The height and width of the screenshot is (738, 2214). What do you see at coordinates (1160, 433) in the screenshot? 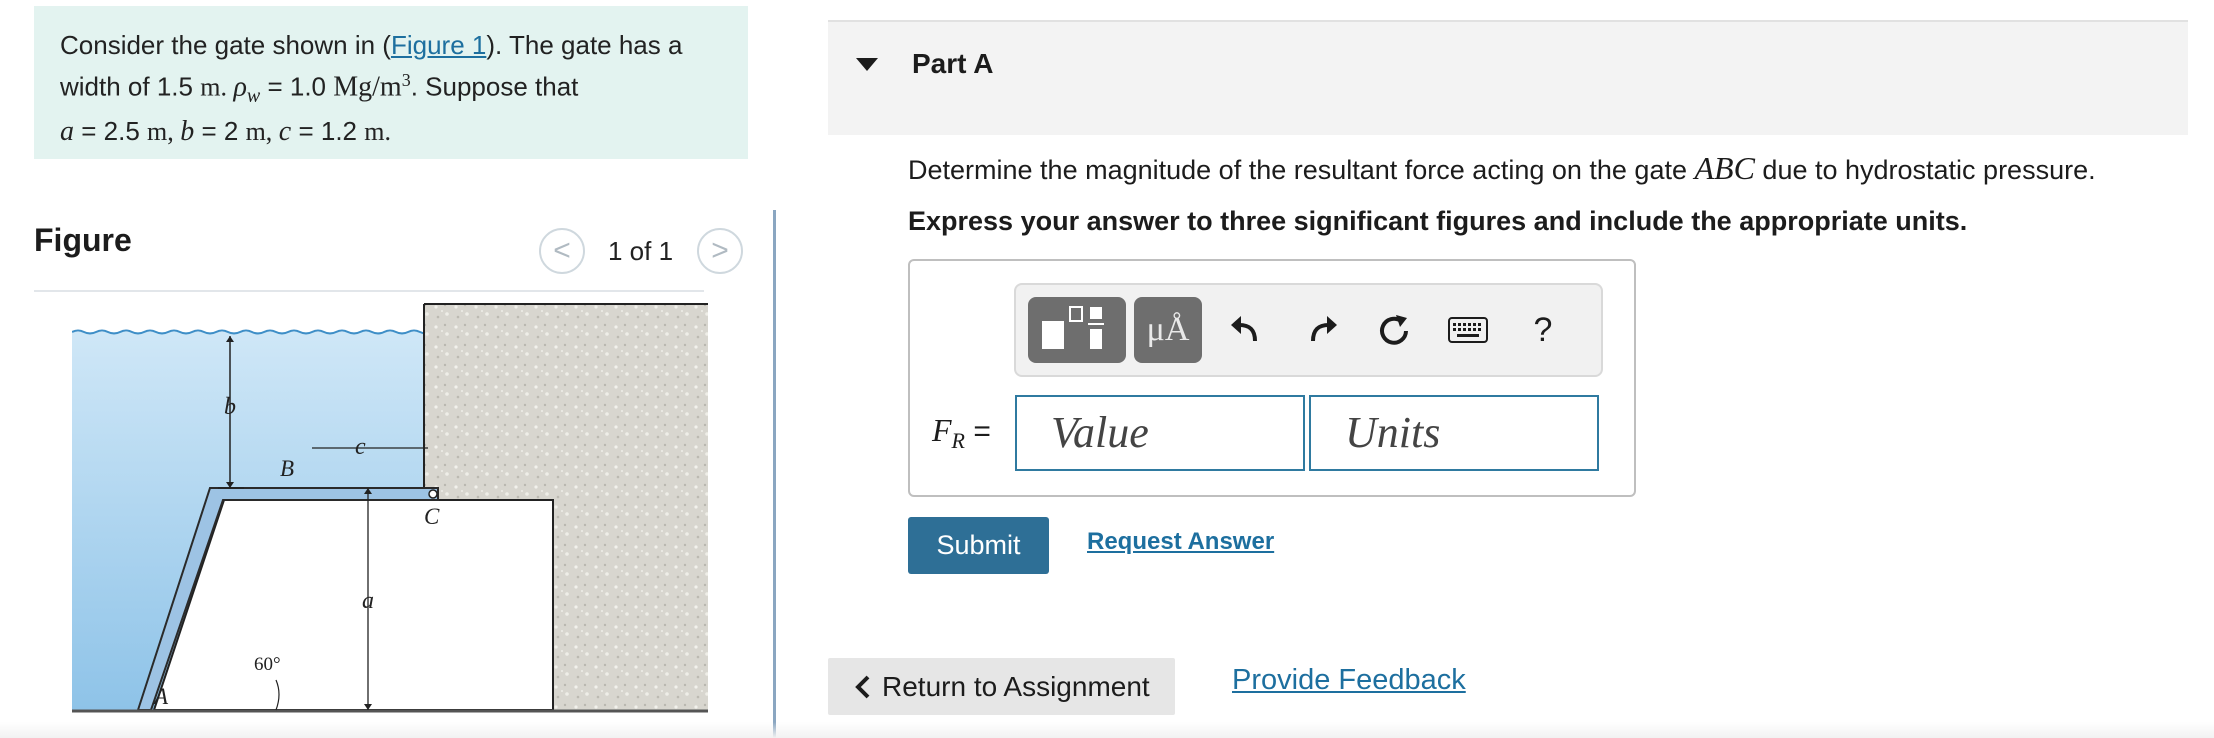
I see `value-input: Value` at bounding box center [1160, 433].